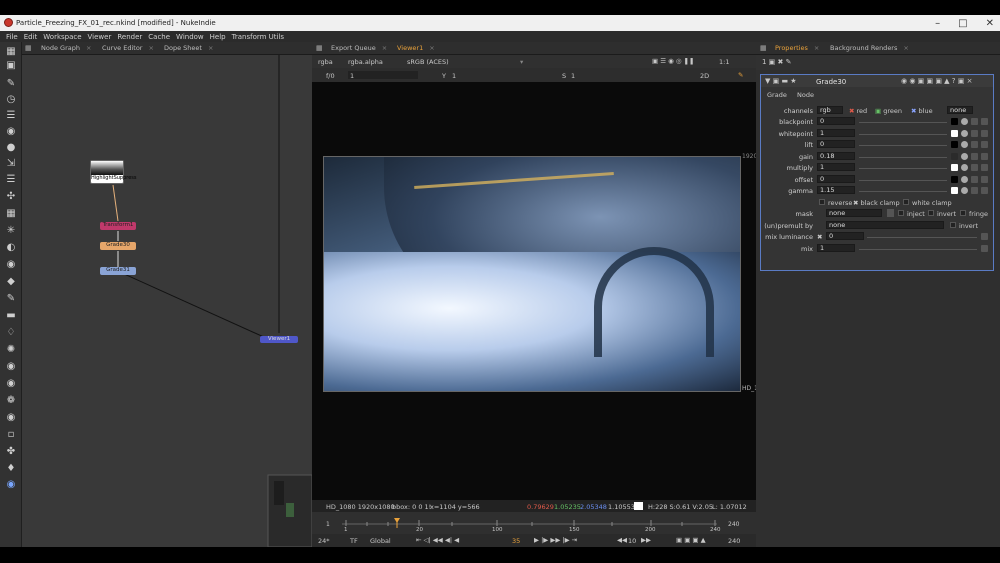  Describe the element at coordinates (354, 541) in the screenshot. I see `timeframe-dropdown: TF` at that location.